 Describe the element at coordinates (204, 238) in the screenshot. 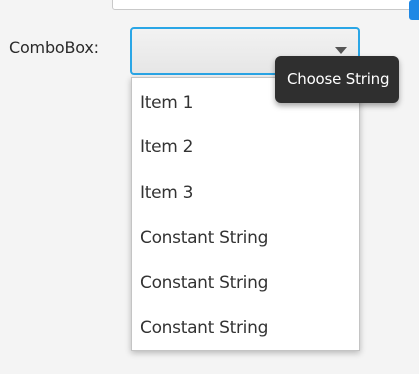

I see `dropdown-item-constant-string-1: Constant String` at that location.